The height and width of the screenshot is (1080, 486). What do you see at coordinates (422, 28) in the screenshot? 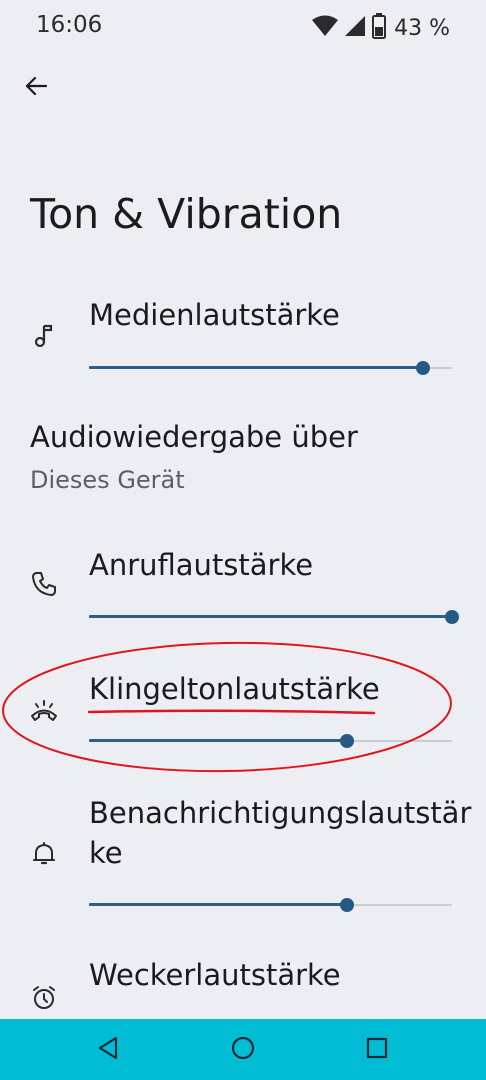
I see `battery-percent: 43 %` at bounding box center [422, 28].